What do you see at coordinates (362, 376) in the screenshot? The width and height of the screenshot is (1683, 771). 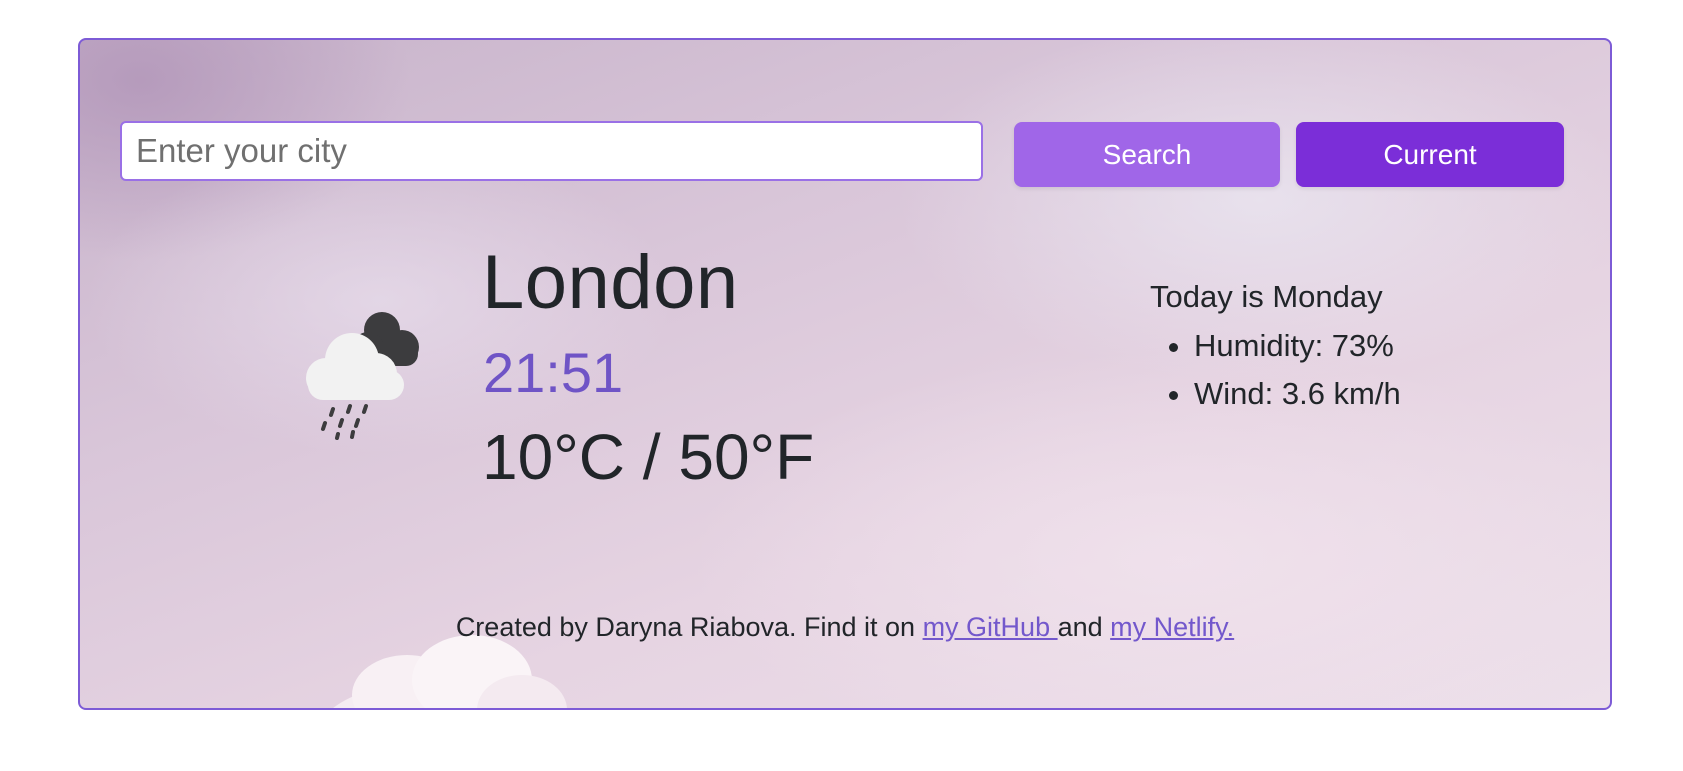 I see `rain-cloud-icon` at bounding box center [362, 376].